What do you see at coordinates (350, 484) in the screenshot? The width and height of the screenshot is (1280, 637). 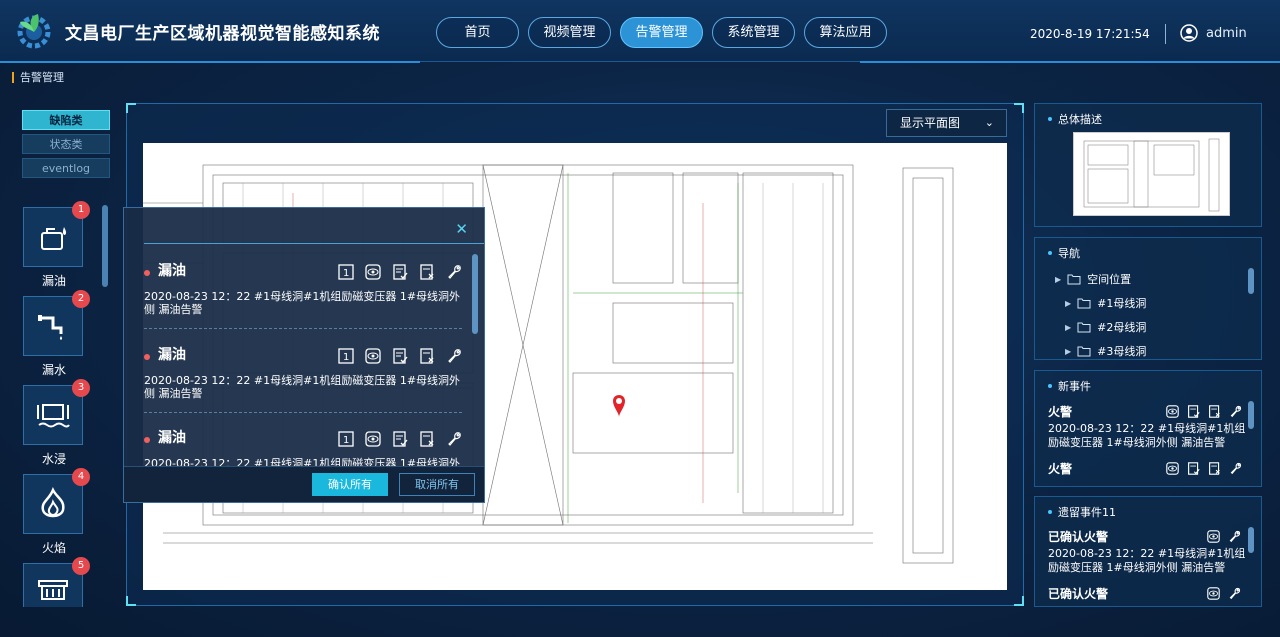 I see `confirm-all-button: 确认所有` at bounding box center [350, 484].